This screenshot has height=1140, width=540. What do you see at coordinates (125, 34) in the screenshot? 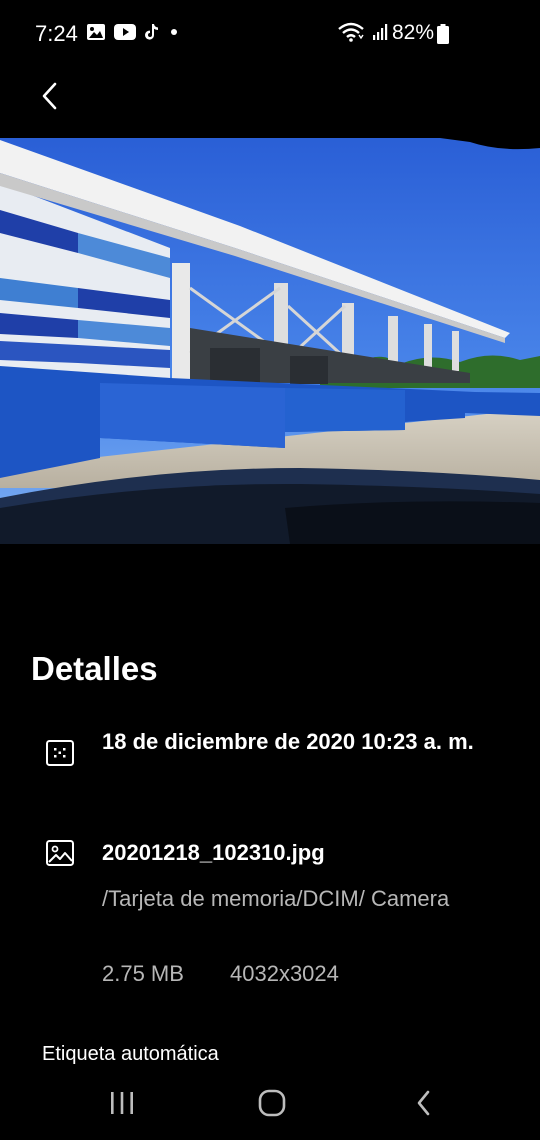
I see `youtube-icon` at bounding box center [125, 34].